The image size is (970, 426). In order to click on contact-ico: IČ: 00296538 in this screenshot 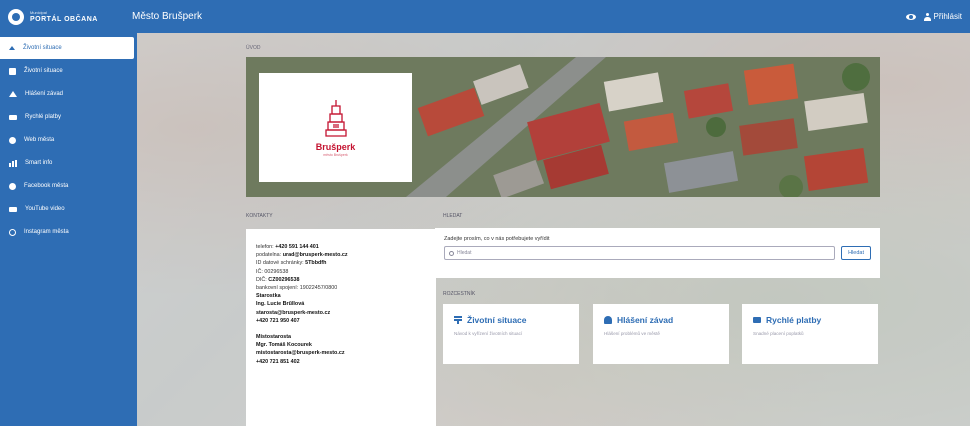, I will do `click(272, 271)`.